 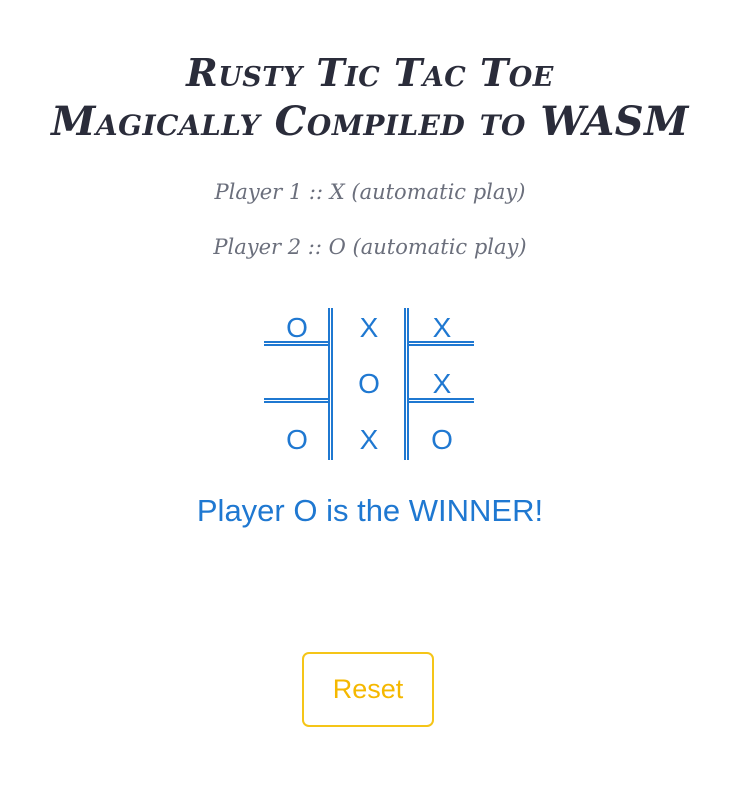 What do you see at coordinates (441, 343) in the screenshot?
I see `board-horizontal-line-1b` at bounding box center [441, 343].